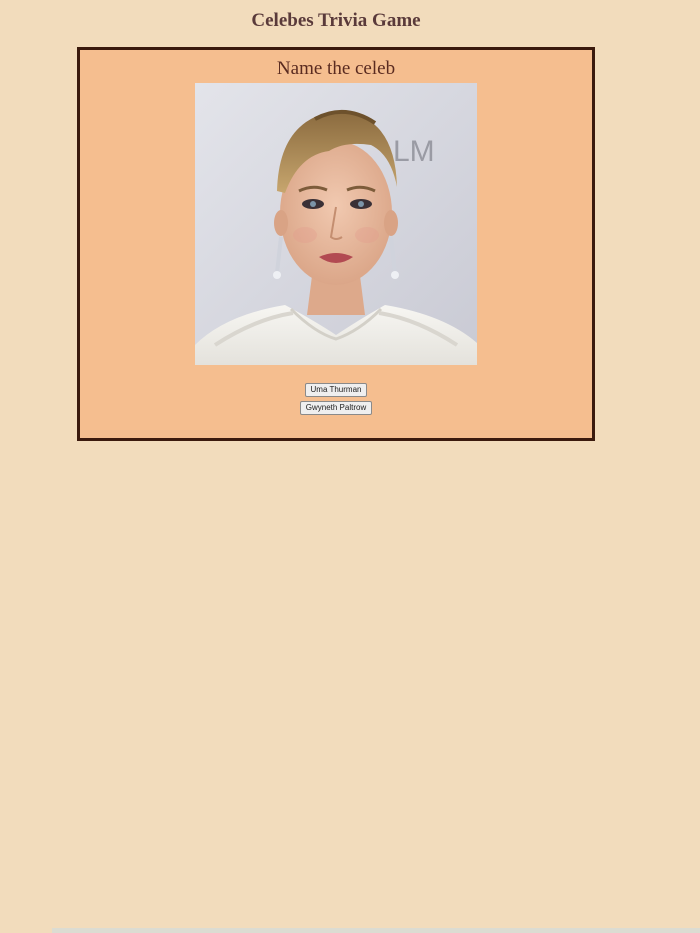  I want to click on celebrity-portrait-image: LM, so click(336, 224).